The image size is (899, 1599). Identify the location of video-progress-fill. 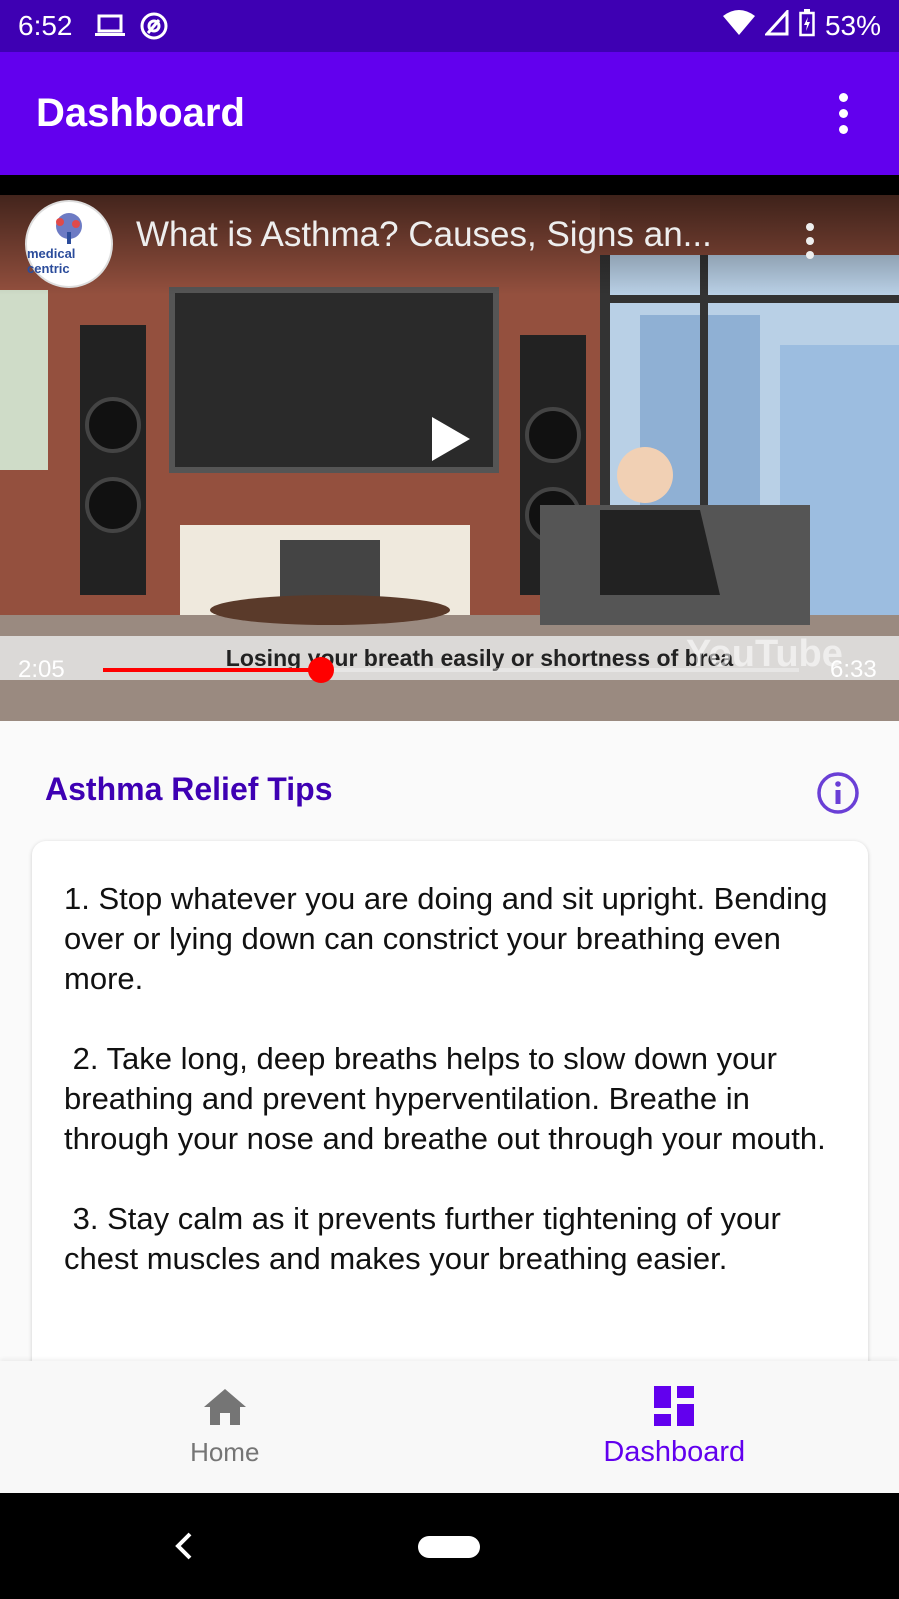
(212, 670).